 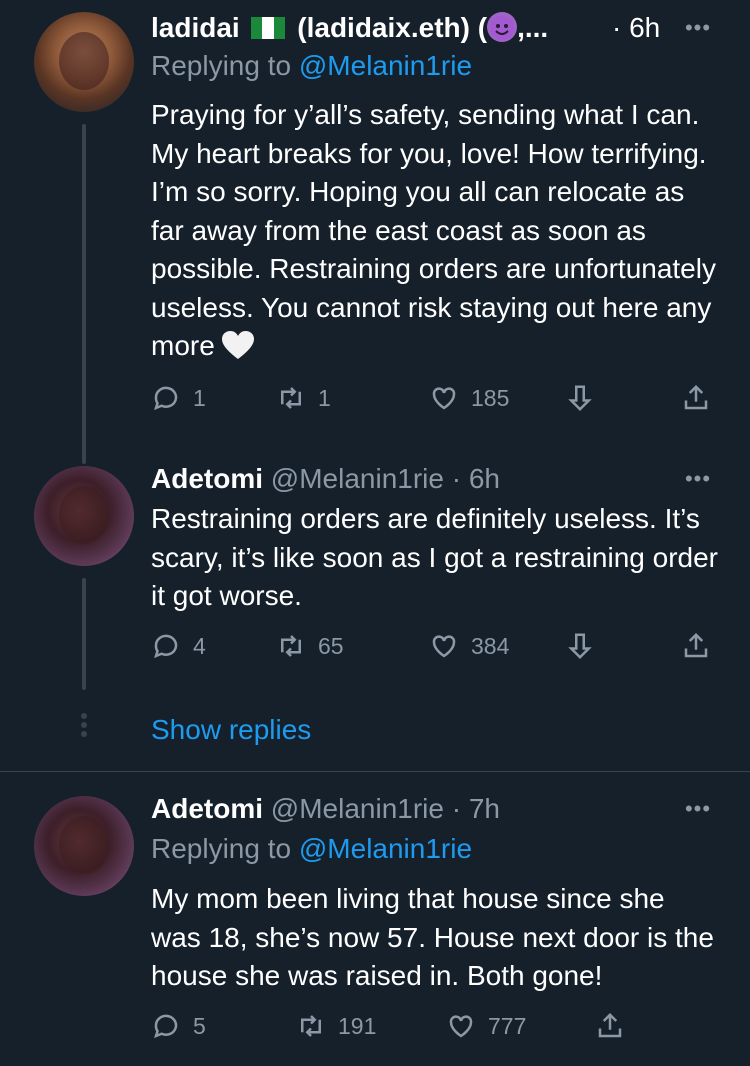 I want to click on show-replies-link: Show replies, so click(x=231, y=730).